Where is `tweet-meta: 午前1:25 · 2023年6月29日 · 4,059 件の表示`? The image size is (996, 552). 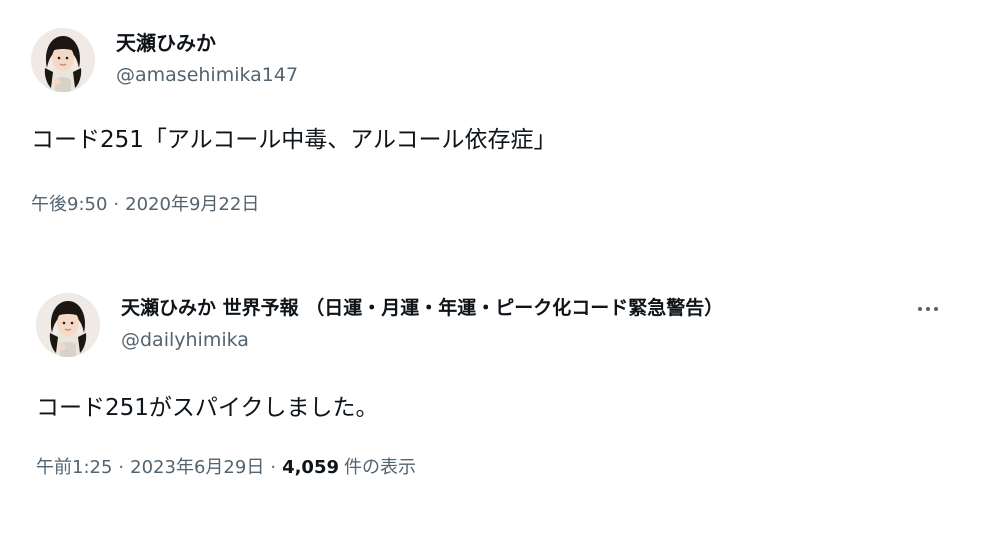
tweet-meta: 午前1:25 · 2023年6月29日 · 4,059 件の表示 is located at coordinates (226, 468).